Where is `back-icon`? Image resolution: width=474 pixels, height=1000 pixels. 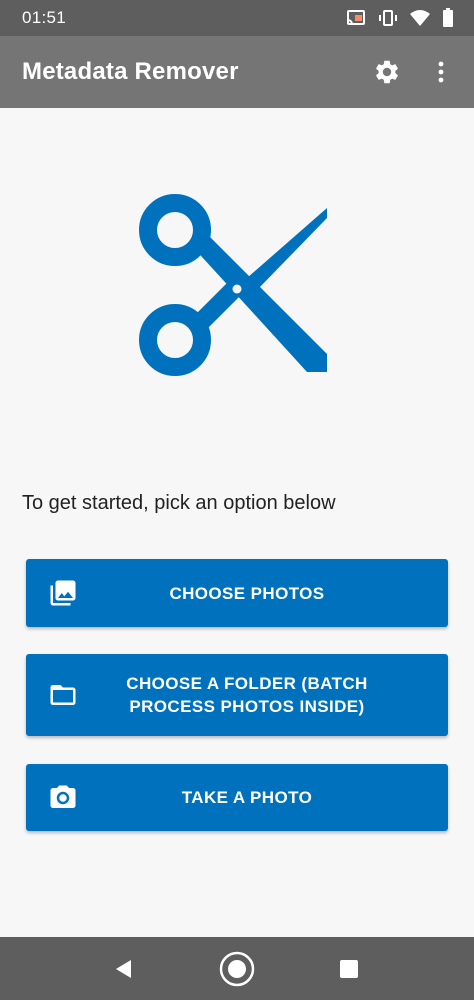
back-icon is located at coordinates (123, 968).